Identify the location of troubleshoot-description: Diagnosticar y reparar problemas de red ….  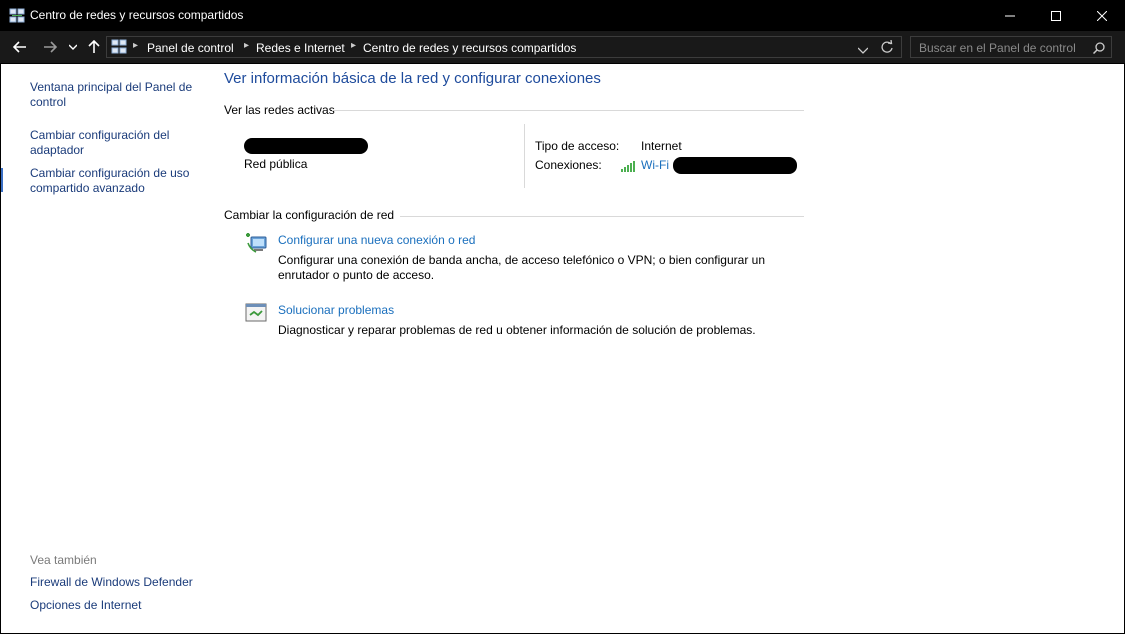
(517, 330).